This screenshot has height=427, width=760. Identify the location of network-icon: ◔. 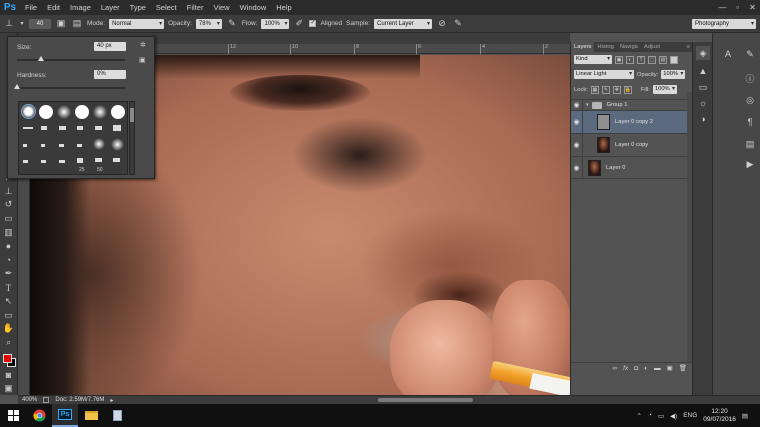
(650, 415).